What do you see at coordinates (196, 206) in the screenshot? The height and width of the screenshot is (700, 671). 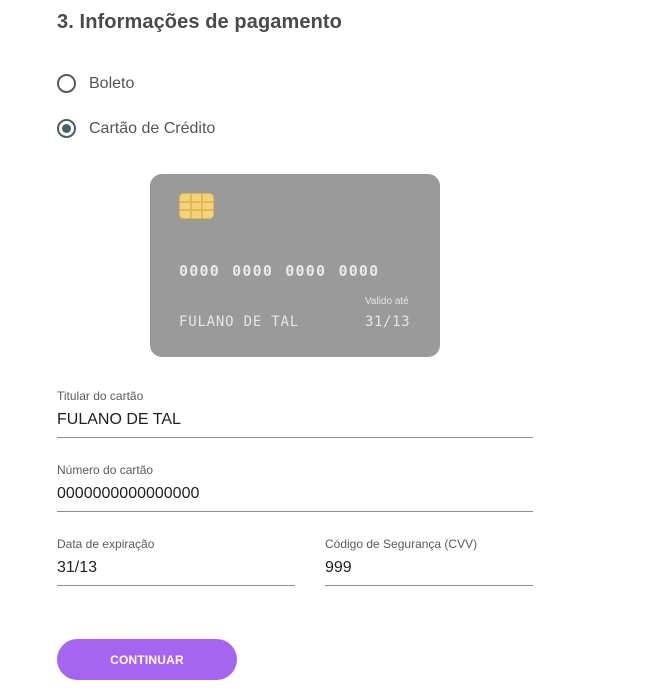 I see `card-chip-icon` at bounding box center [196, 206].